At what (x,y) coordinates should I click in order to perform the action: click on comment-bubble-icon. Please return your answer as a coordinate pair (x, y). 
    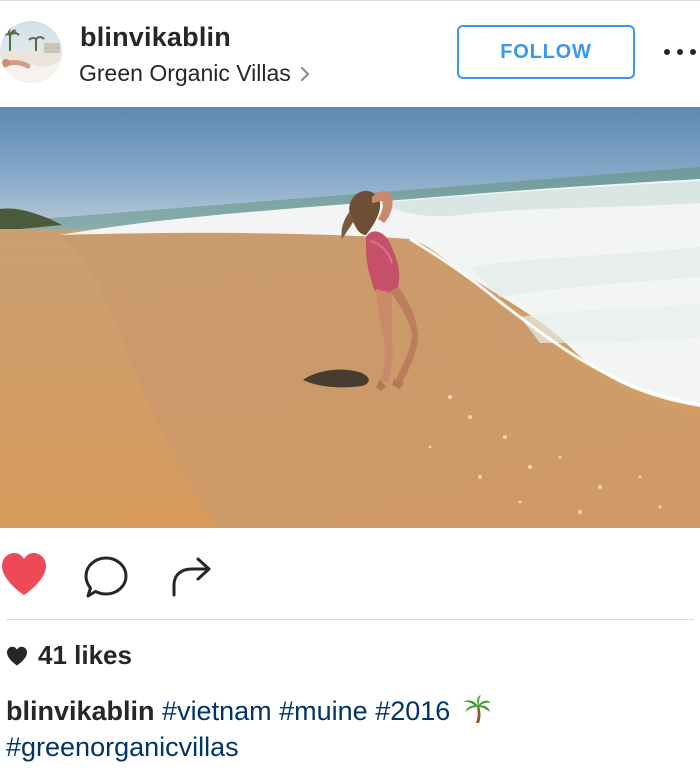
    Looking at the image, I should click on (107, 577).